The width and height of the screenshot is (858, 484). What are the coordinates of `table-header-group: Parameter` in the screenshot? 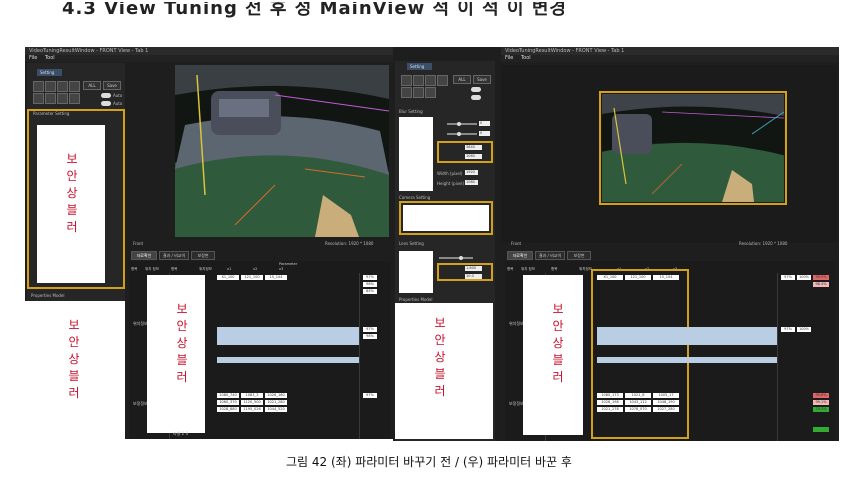 It's located at (288, 264).